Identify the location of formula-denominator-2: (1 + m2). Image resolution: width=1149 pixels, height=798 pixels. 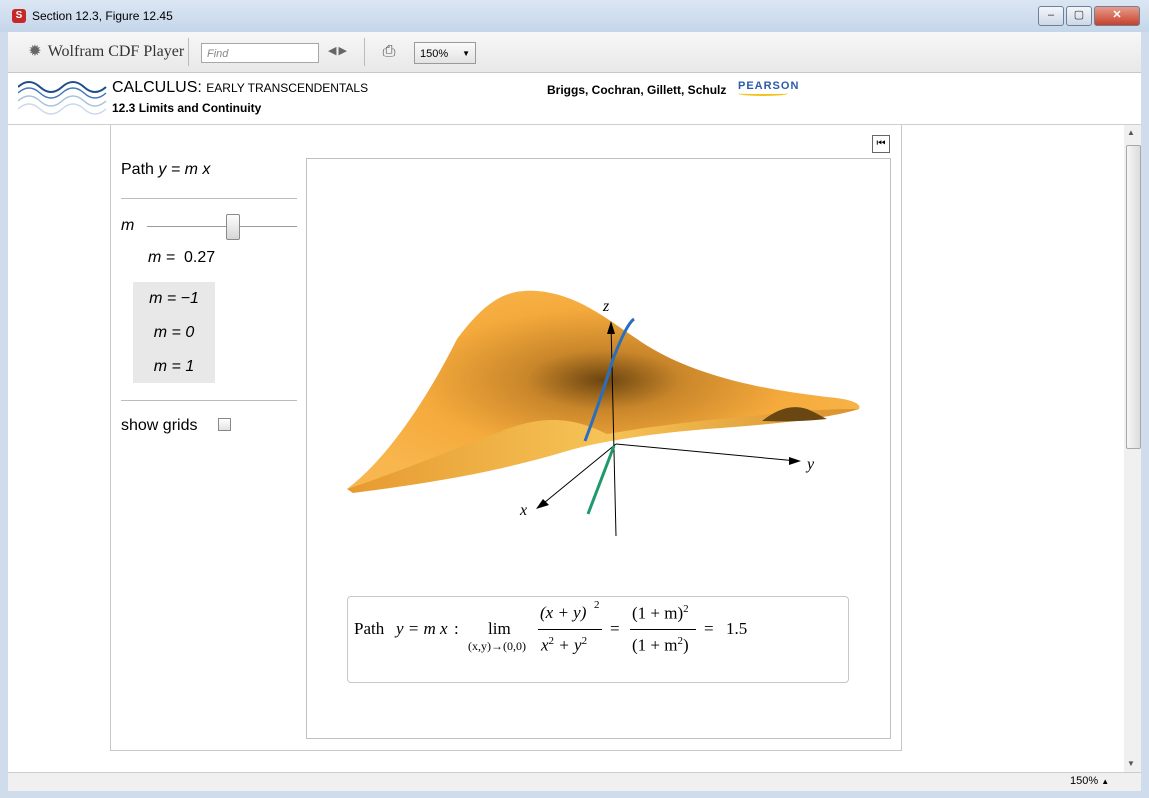
(660, 645).